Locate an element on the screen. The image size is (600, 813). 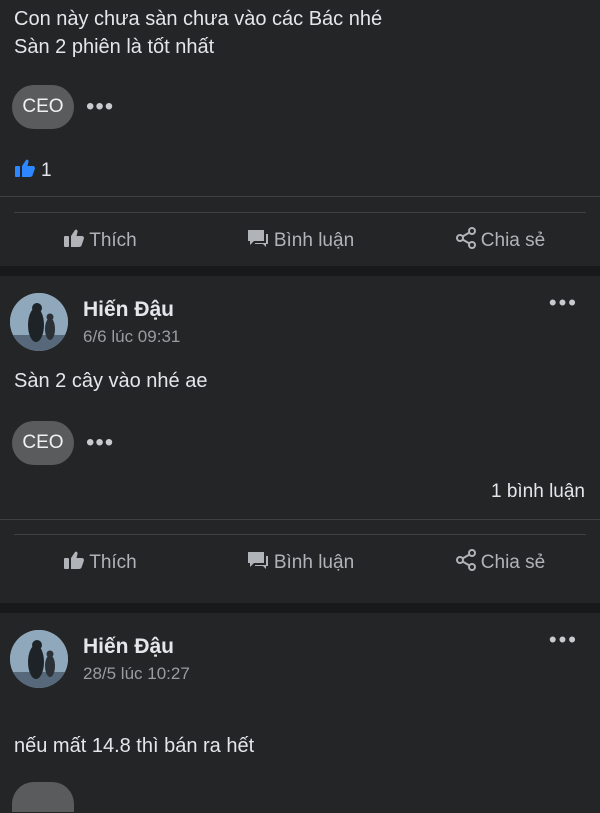
post-timestamp: 6/6 lúc 09:31 is located at coordinates (336, 337).